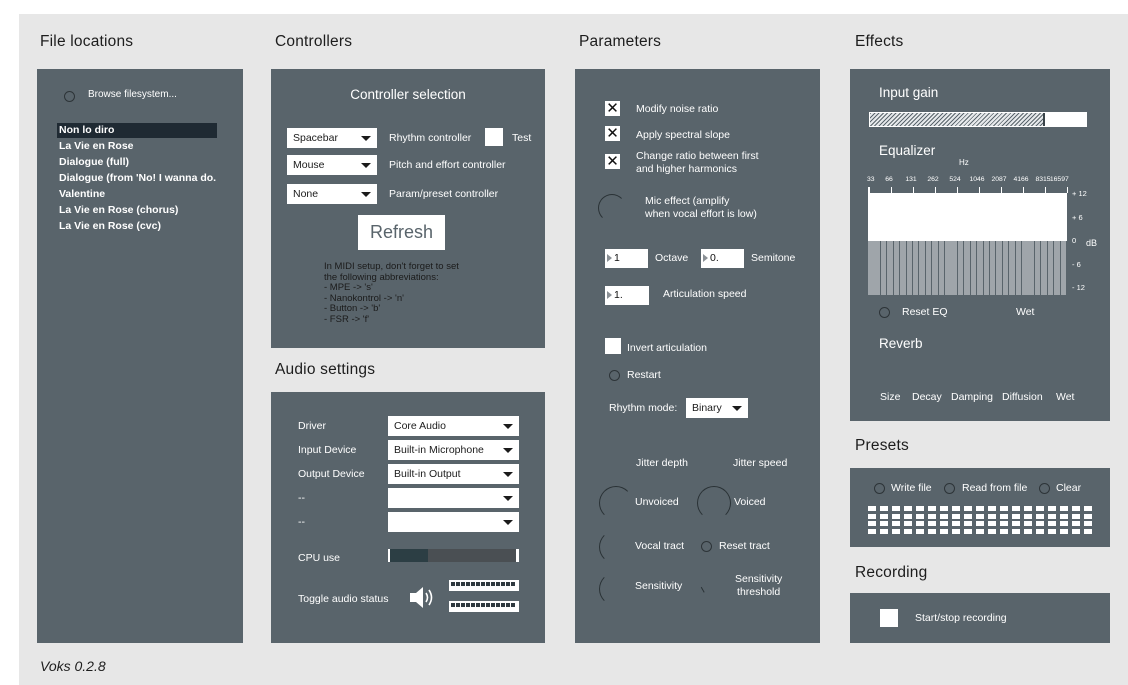 This screenshot has width=1128, height=685. I want to click on restart-radio, so click(614, 375).